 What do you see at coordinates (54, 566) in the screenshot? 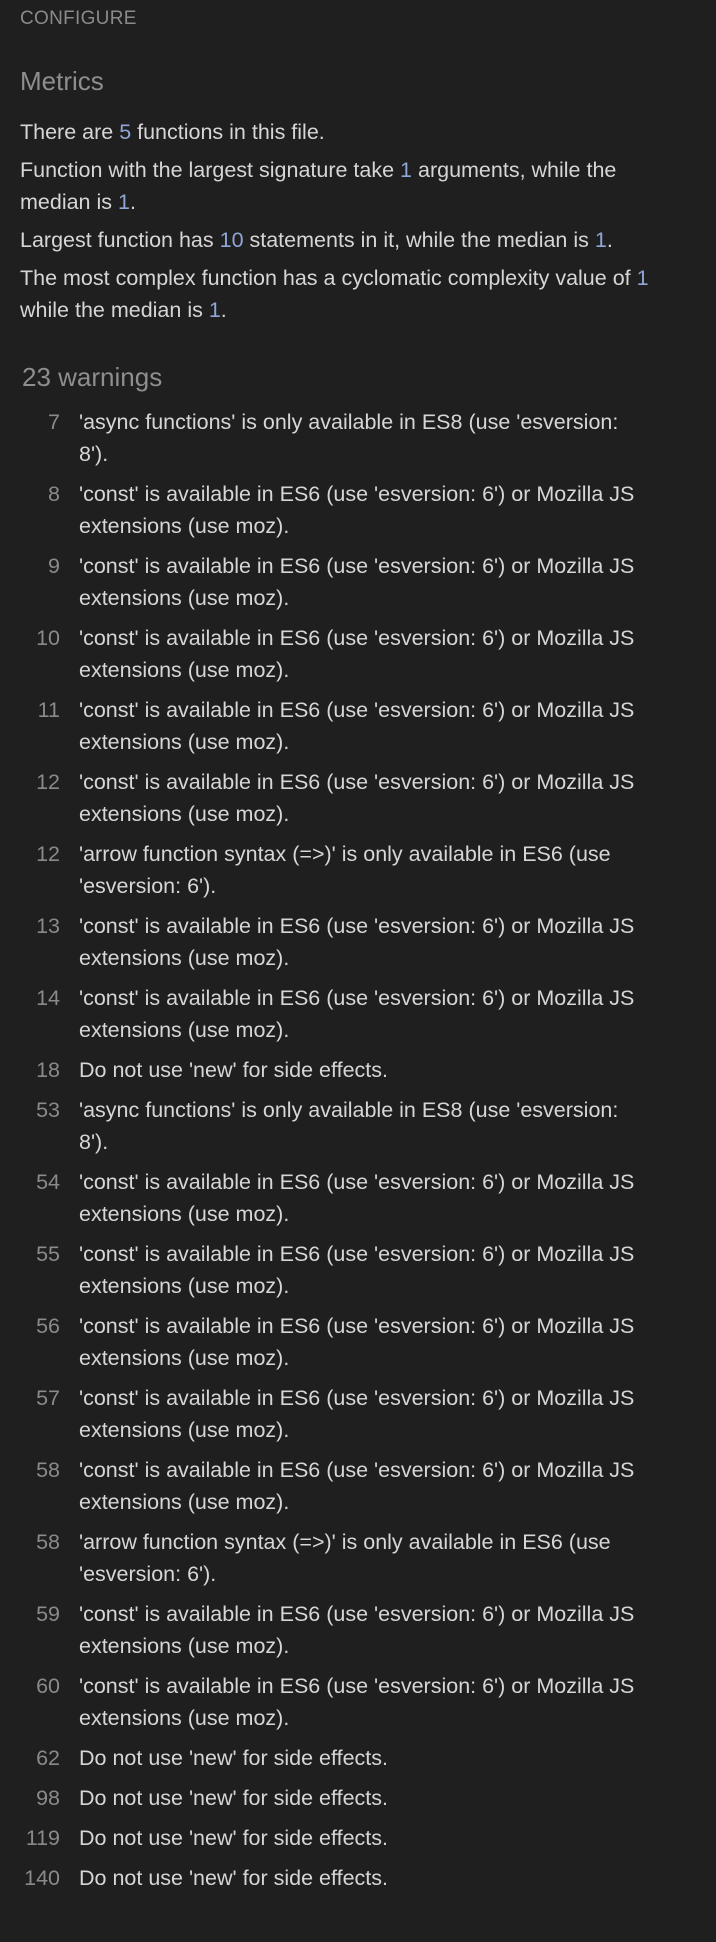
I see `warning-line-number: 9` at bounding box center [54, 566].